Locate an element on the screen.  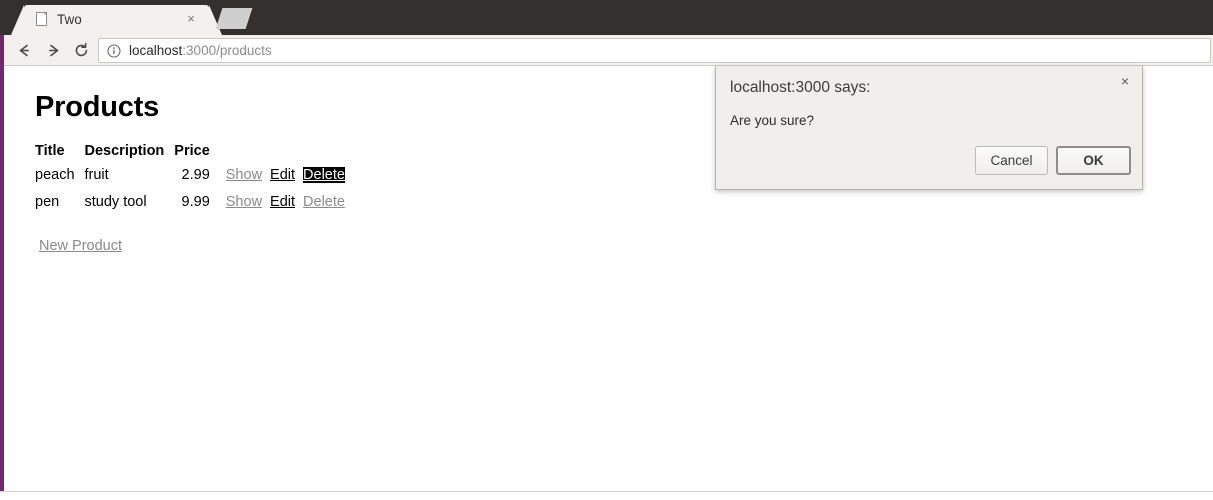
column-header-delete is located at coordinates (320, 150).